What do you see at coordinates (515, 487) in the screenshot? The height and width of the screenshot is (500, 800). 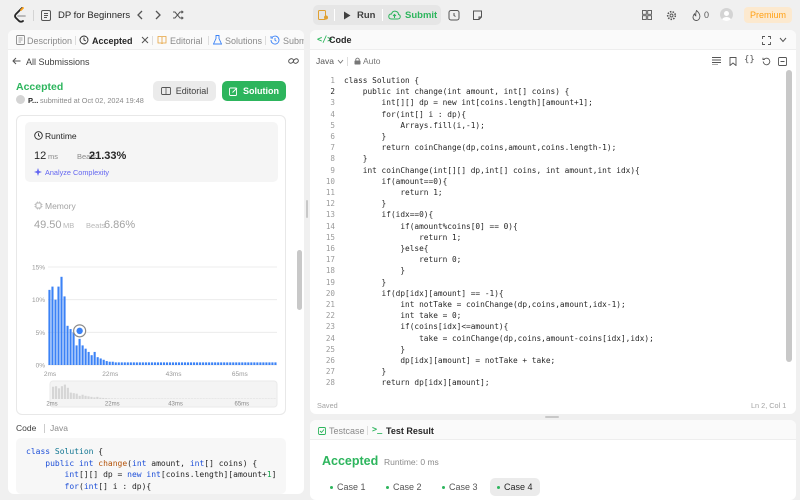 I see `case-tab-4: Case 4` at bounding box center [515, 487].